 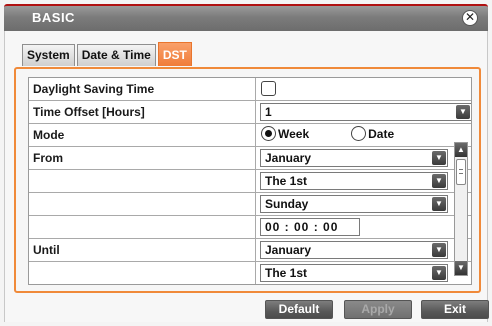 What do you see at coordinates (53, 17) in the screenshot?
I see `window-title: BASIC` at bounding box center [53, 17].